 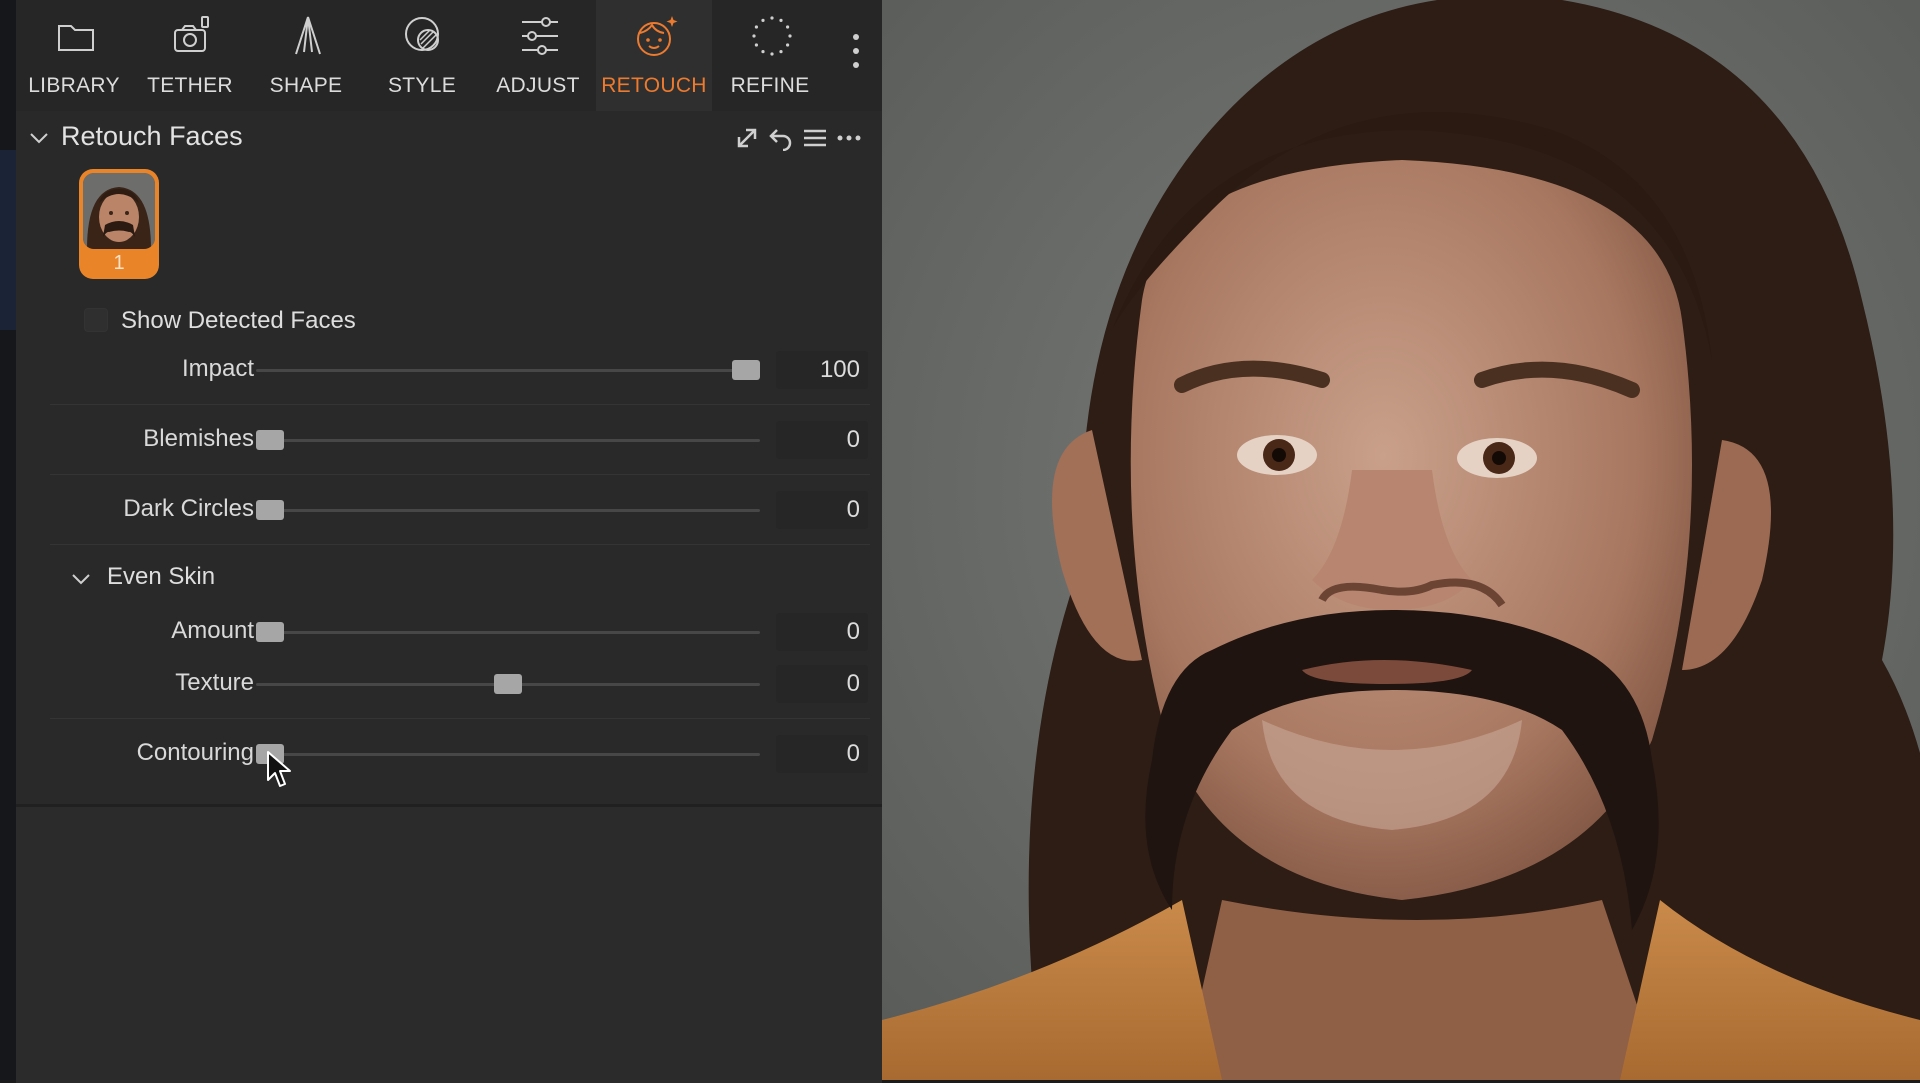 I want to click on tab-retouch-label: RETOUCH, so click(x=654, y=85).